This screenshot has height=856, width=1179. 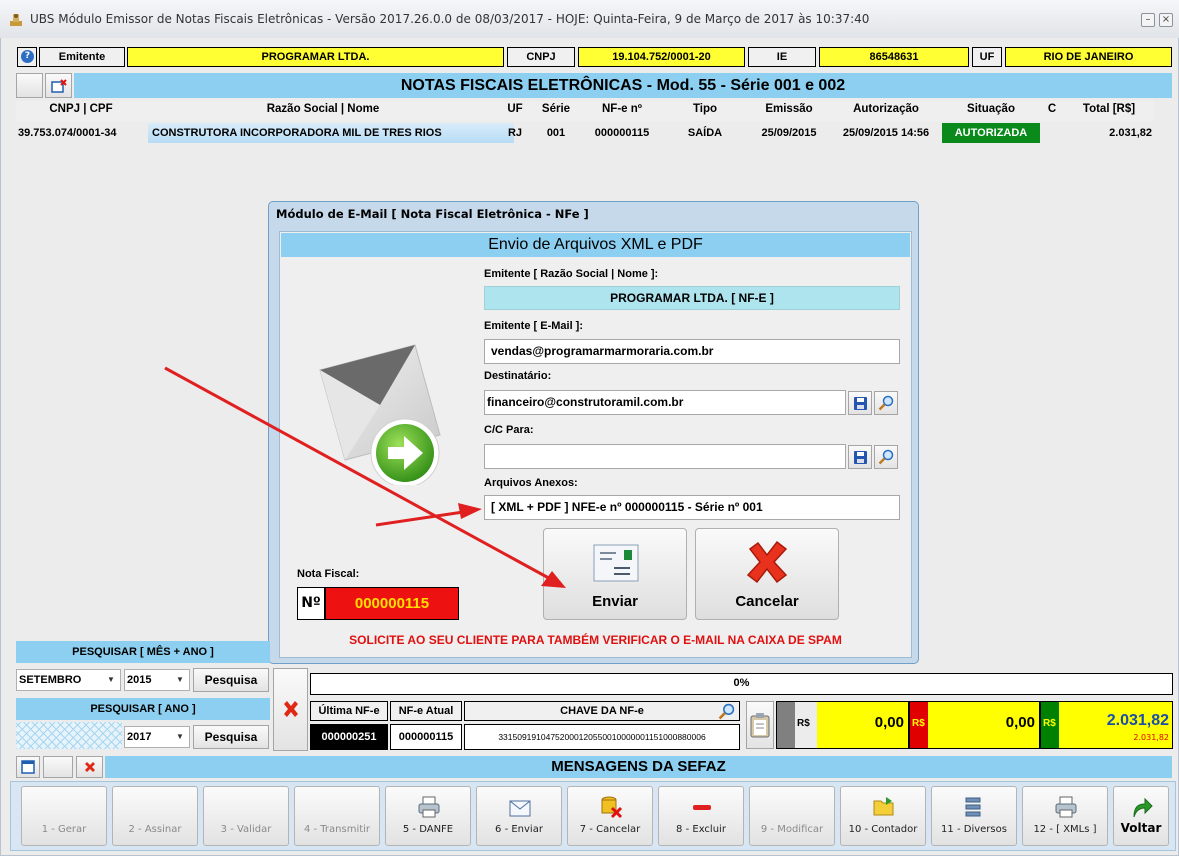 I want to click on modificar-label: 9 - Modificar, so click(x=792, y=829).